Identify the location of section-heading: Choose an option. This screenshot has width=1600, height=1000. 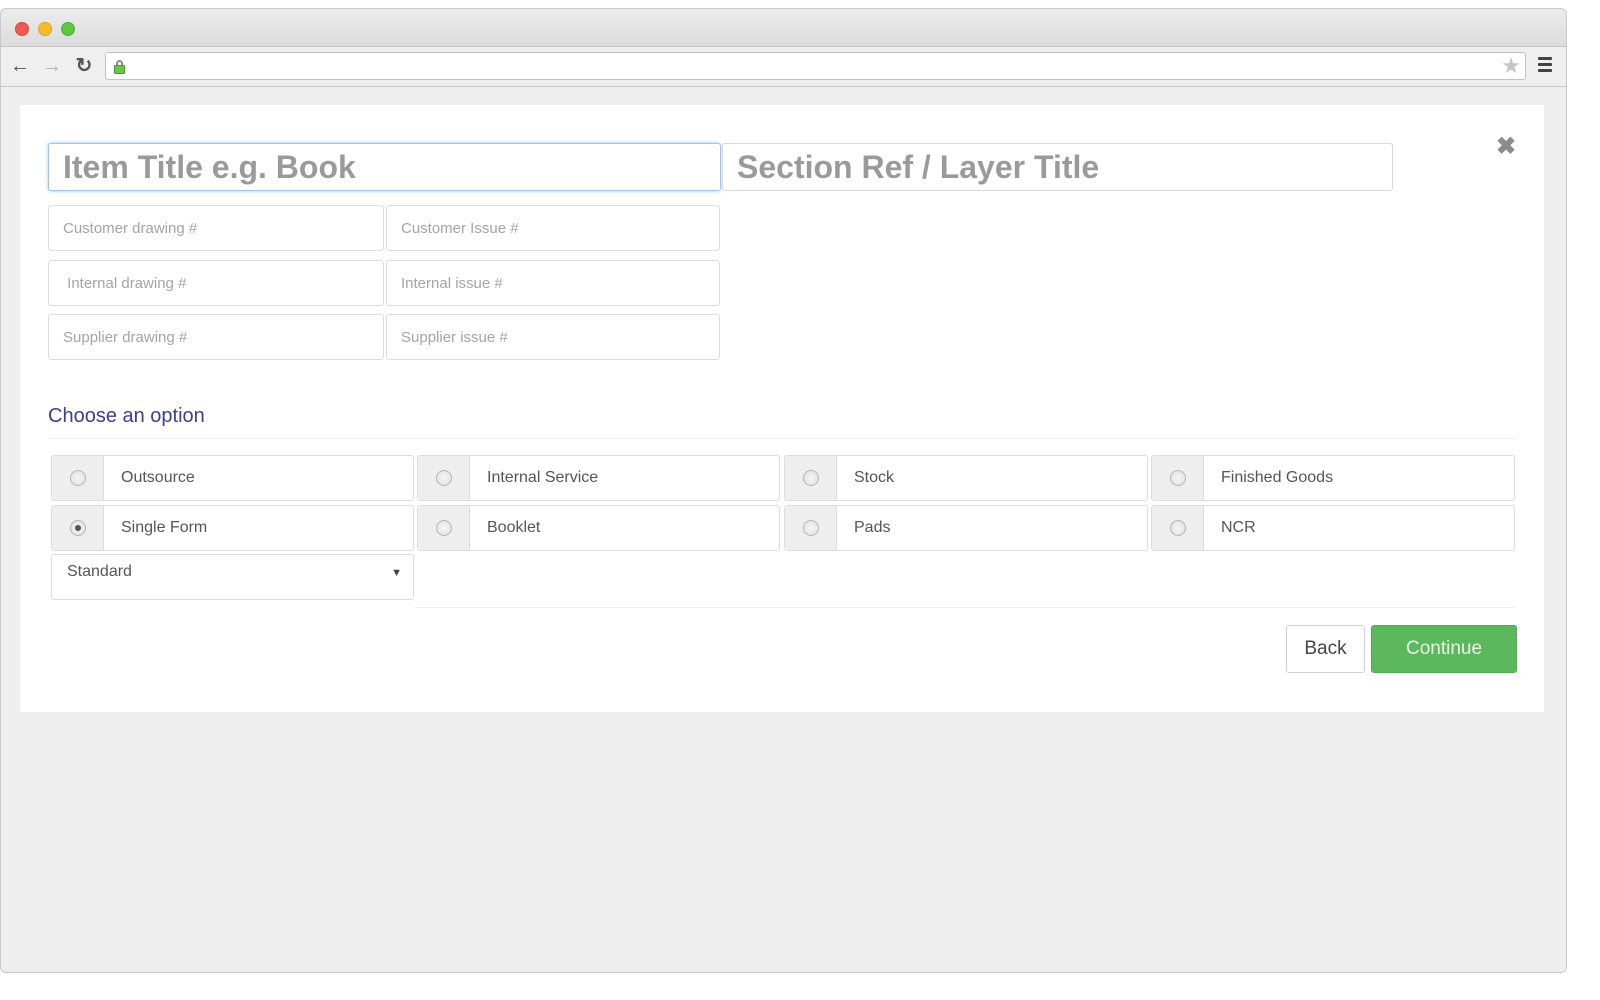
(126, 416).